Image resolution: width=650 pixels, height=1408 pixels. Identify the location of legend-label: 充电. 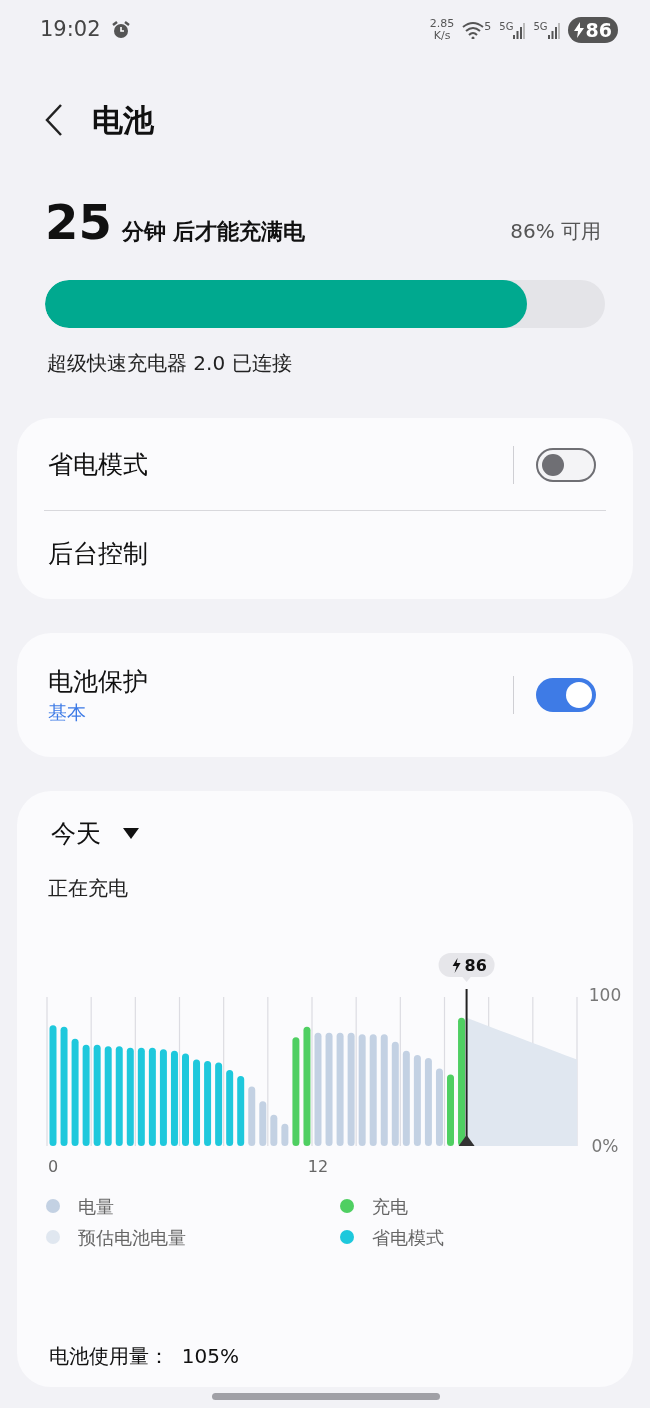
(389, 1206).